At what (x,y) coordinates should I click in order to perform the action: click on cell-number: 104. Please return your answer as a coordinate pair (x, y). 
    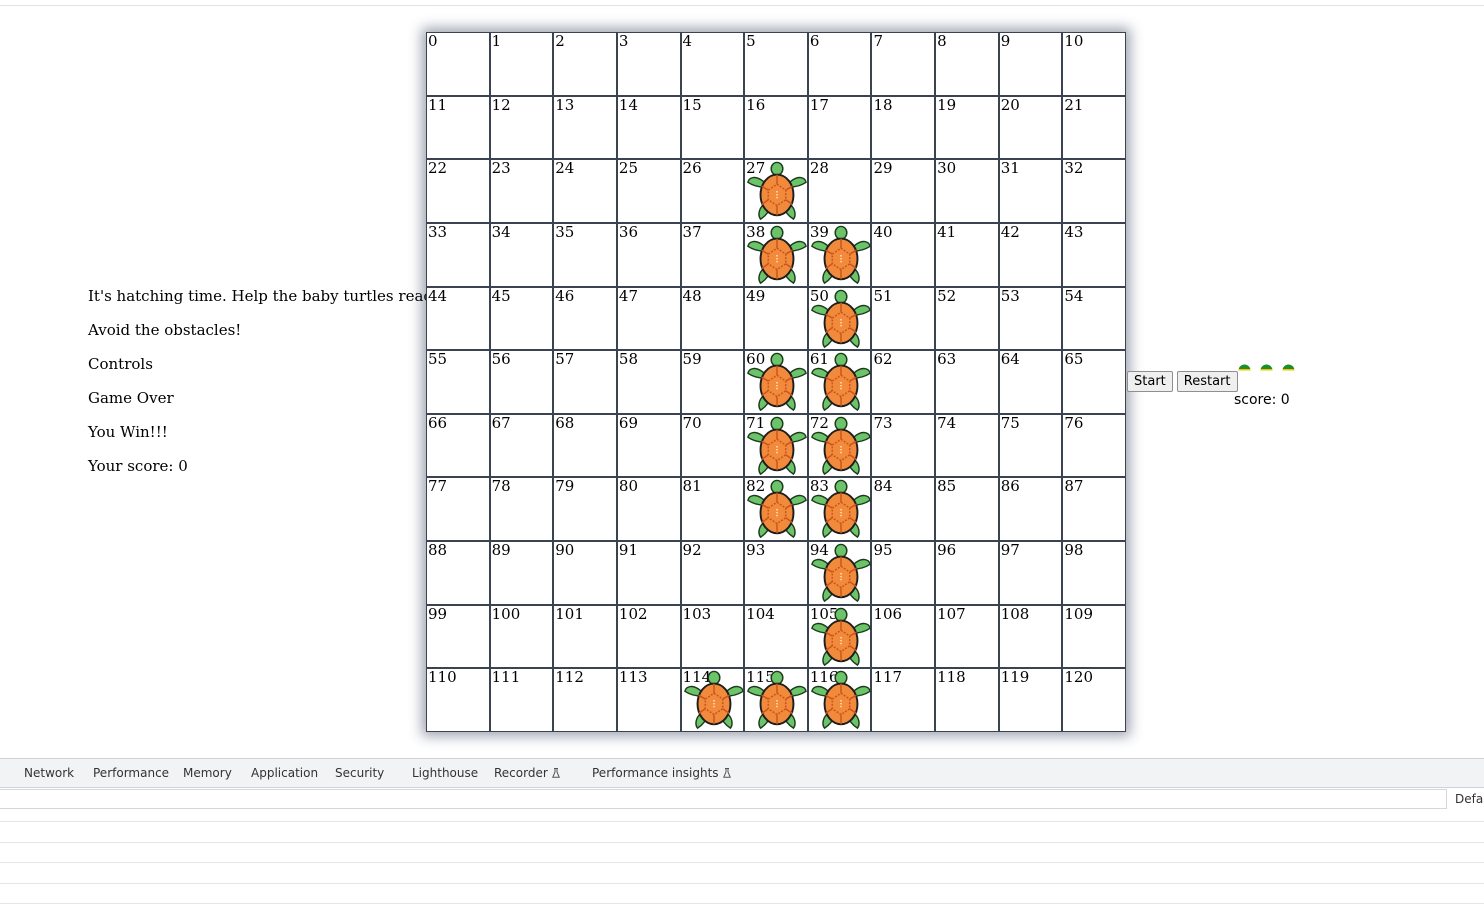
    Looking at the image, I should click on (760, 613).